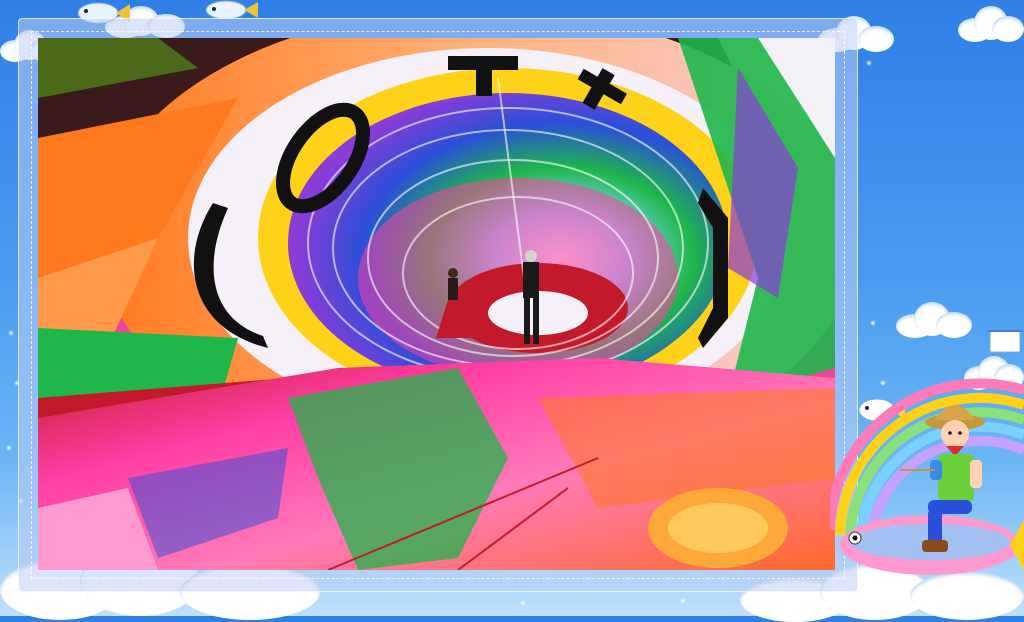  Describe the element at coordinates (924, 464) in the screenshot. I see `cowboy-illustration` at that location.